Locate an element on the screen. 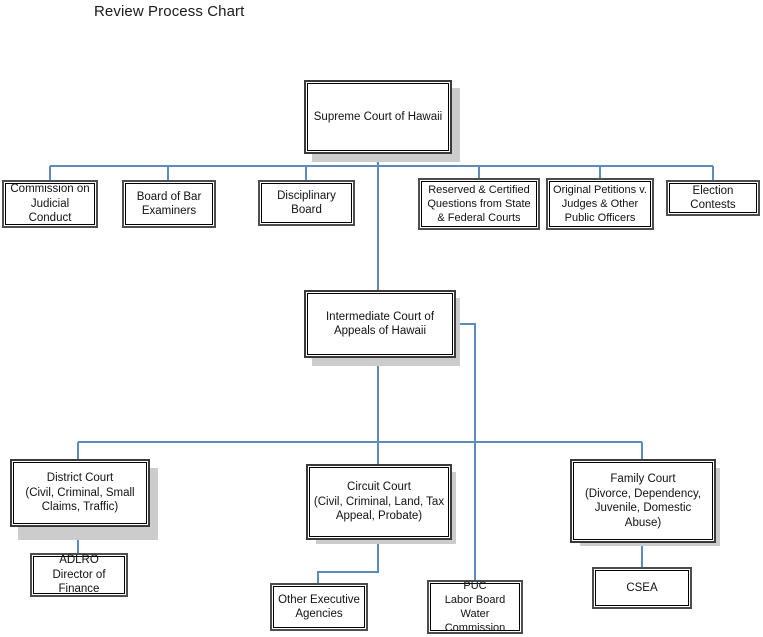 The height and width of the screenshot is (637, 763). node-csea: CSEA is located at coordinates (642, 588).